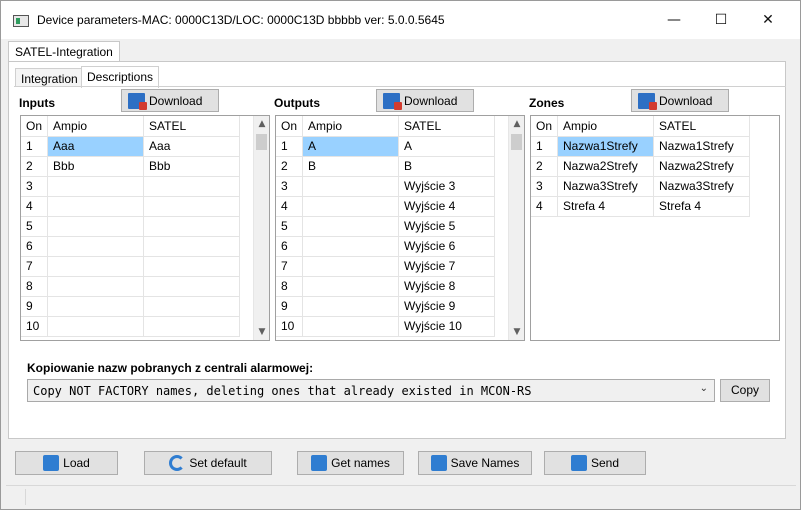  I want to click on table-row: 9 Wyjście 9, so click(386, 306).